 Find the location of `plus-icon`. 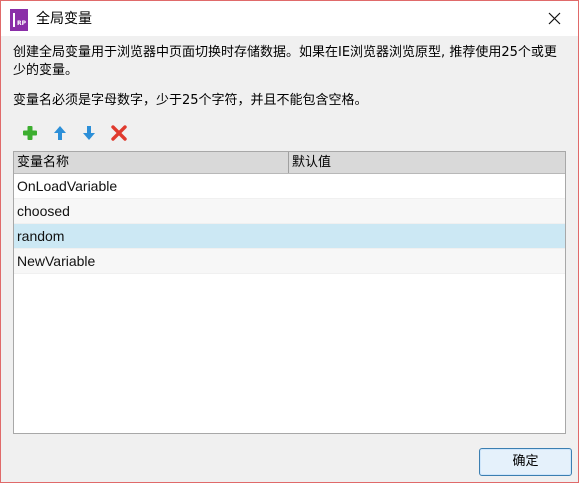

plus-icon is located at coordinates (30, 133).